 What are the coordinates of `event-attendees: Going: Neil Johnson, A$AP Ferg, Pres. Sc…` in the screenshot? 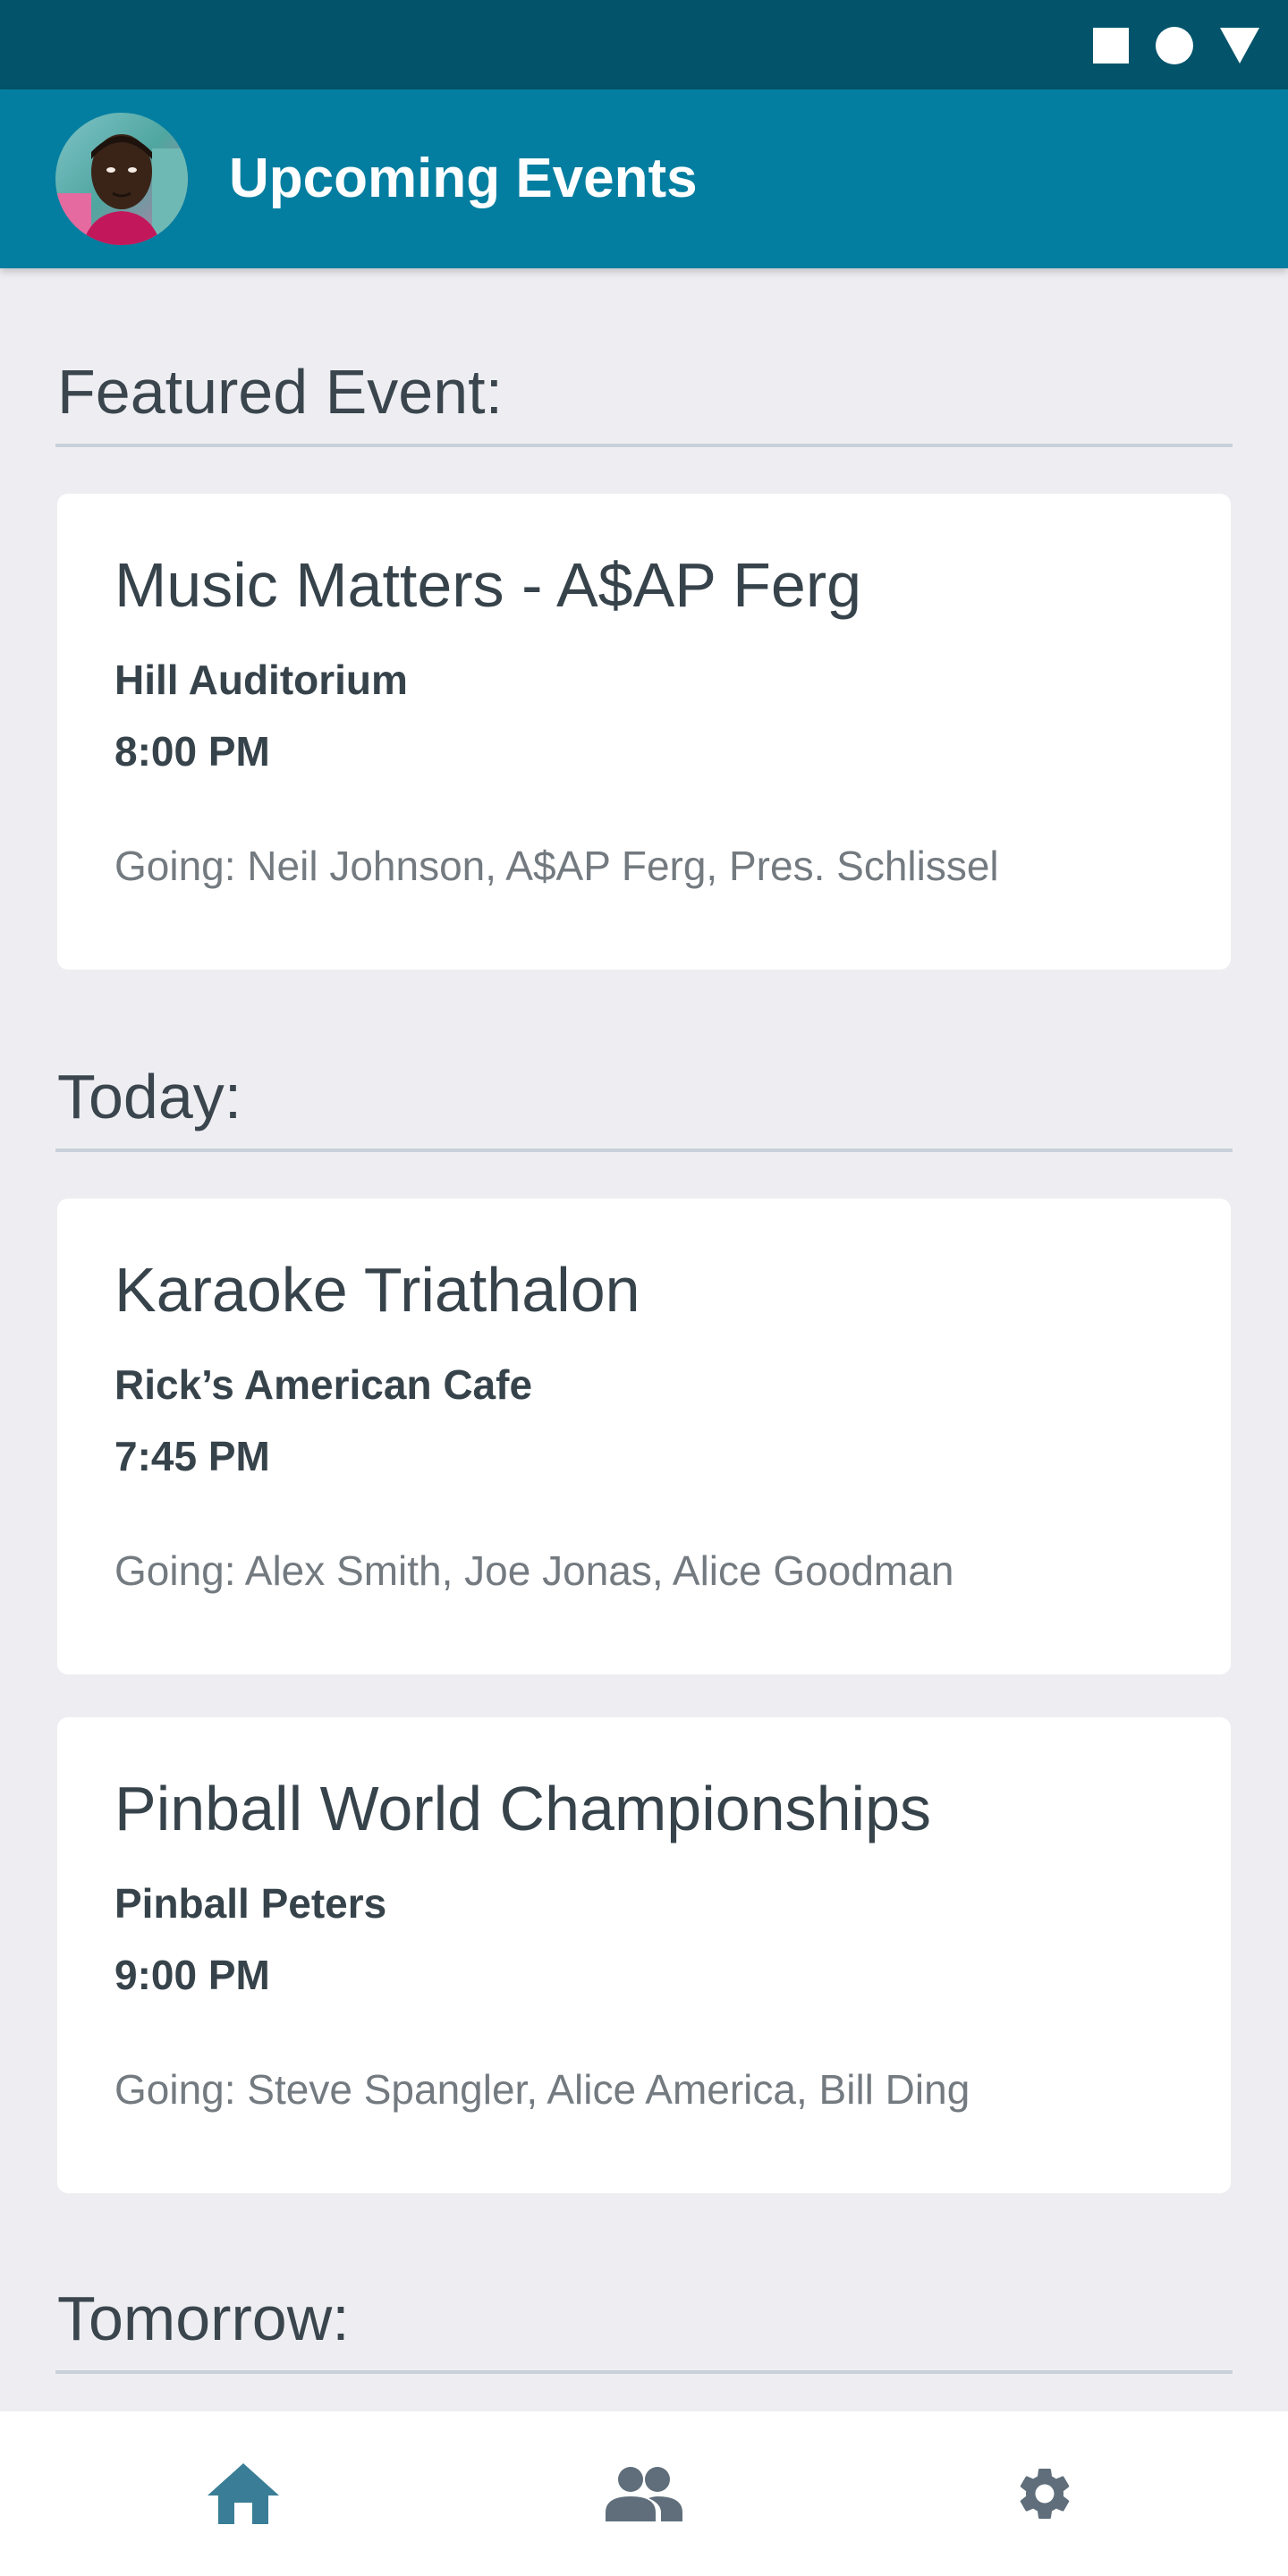 It's located at (556, 866).